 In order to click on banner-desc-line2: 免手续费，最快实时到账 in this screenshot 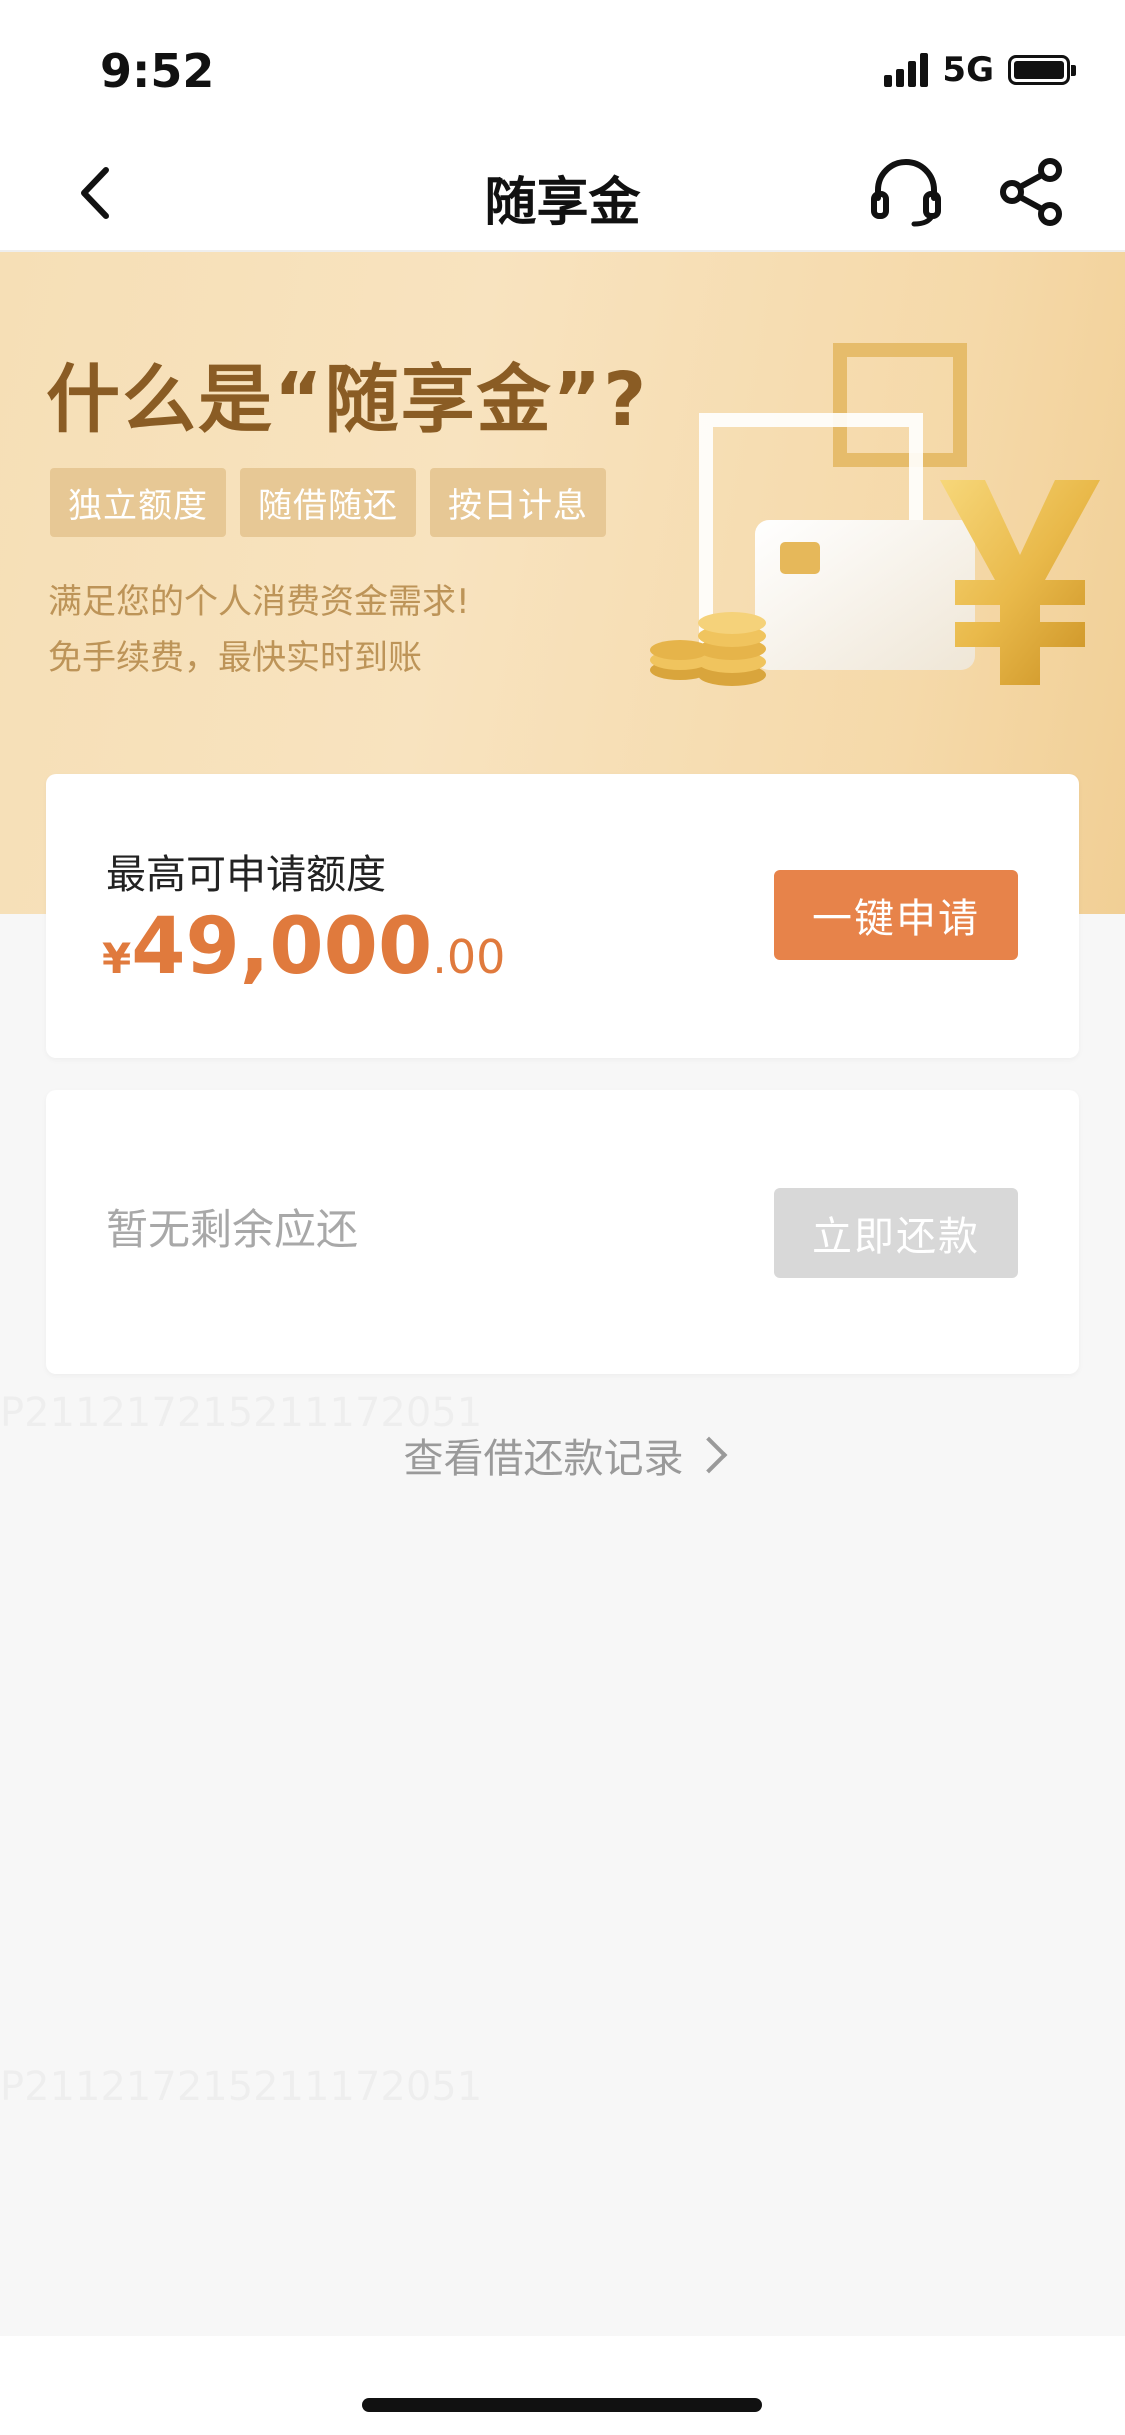, I will do `click(235, 658)`.